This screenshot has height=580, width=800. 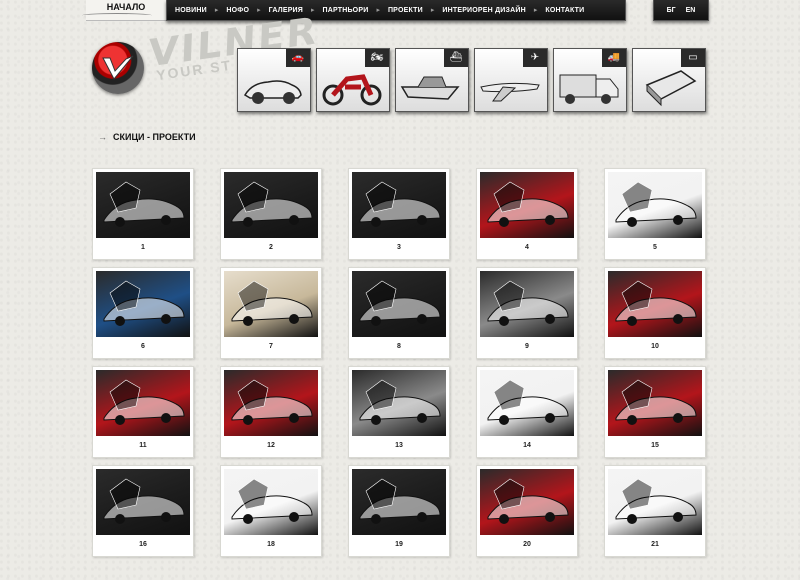 I want to click on gallery-card: 14, so click(x=527, y=412).